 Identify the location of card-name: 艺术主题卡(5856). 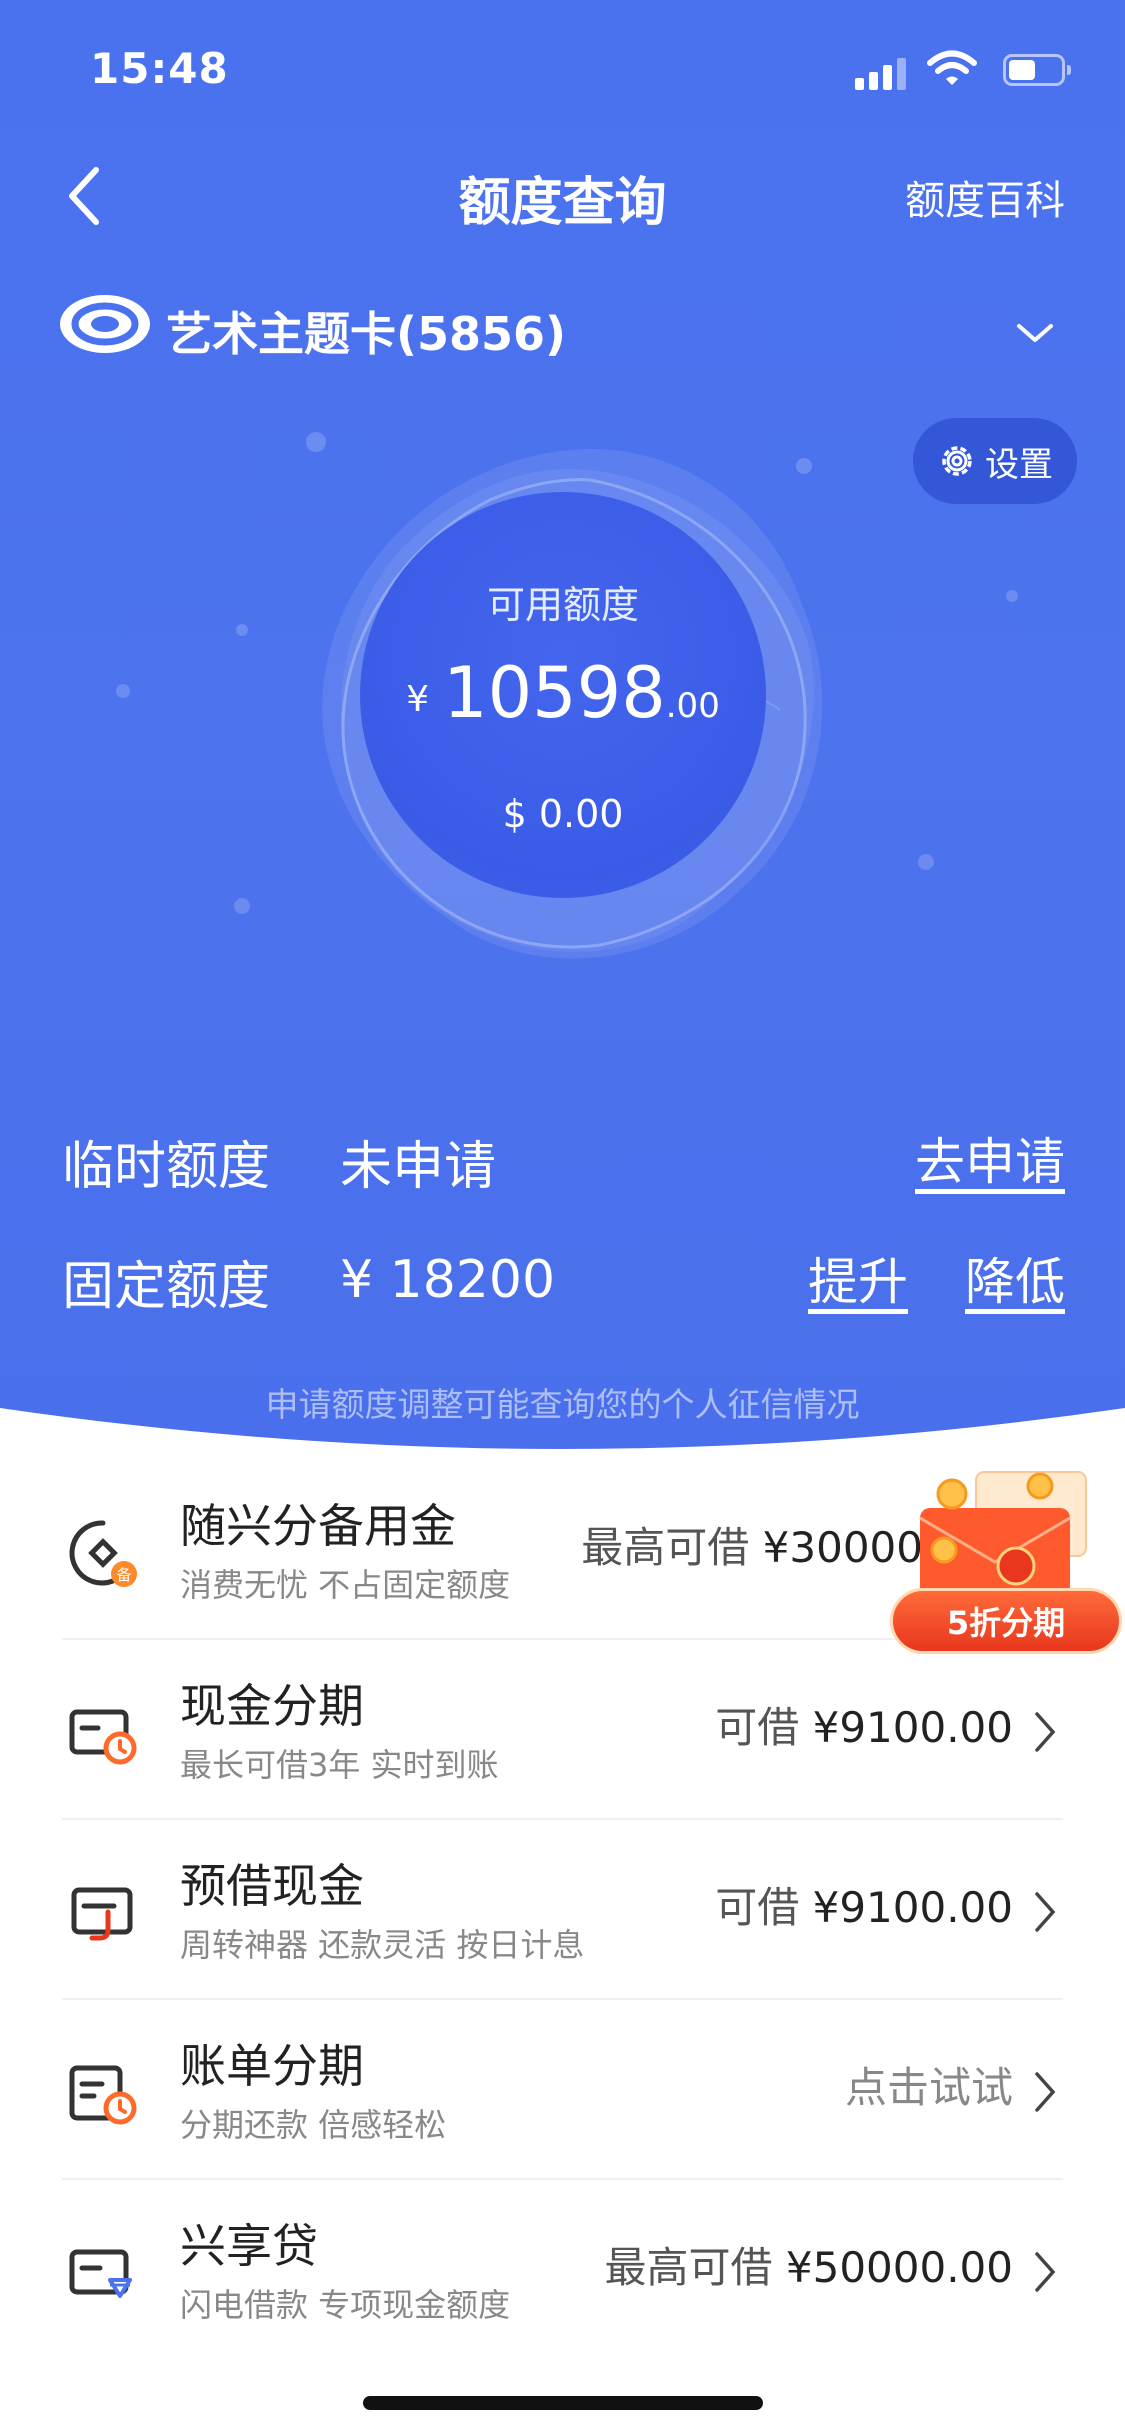
(366, 331).